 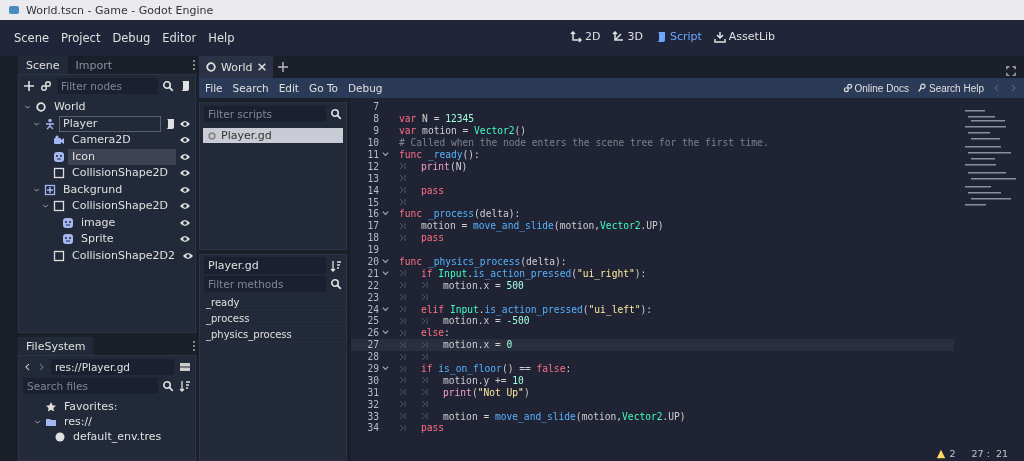 I want to click on line-number: 13, so click(x=372, y=178).